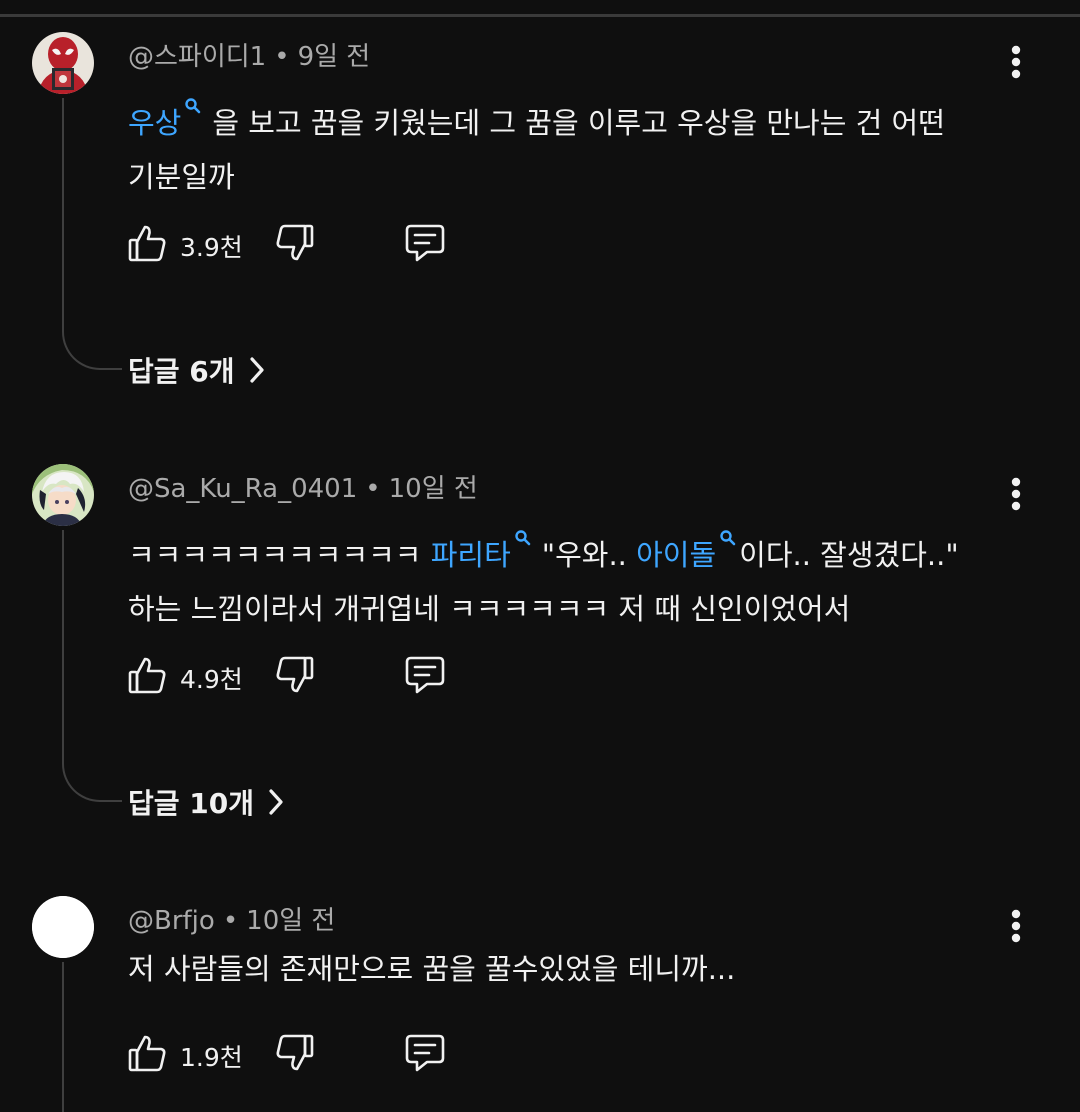 This screenshot has height=1112, width=1080. I want to click on comment-text-segment: "우와.., so click(584, 555).